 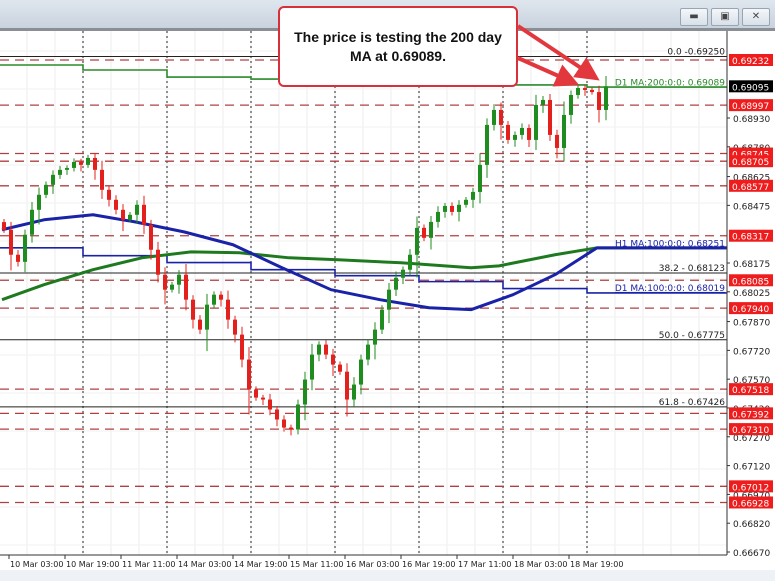 What do you see at coordinates (696, 53) in the screenshot?
I see `fib-label: 0.0 -0.69250` at bounding box center [696, 53].